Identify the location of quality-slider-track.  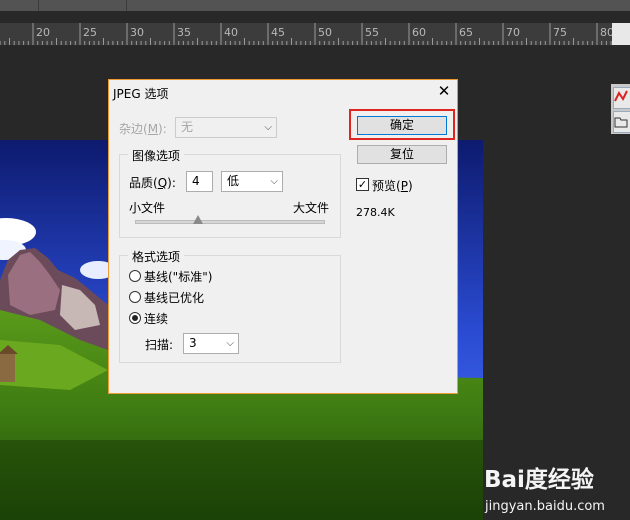
(230, 222).